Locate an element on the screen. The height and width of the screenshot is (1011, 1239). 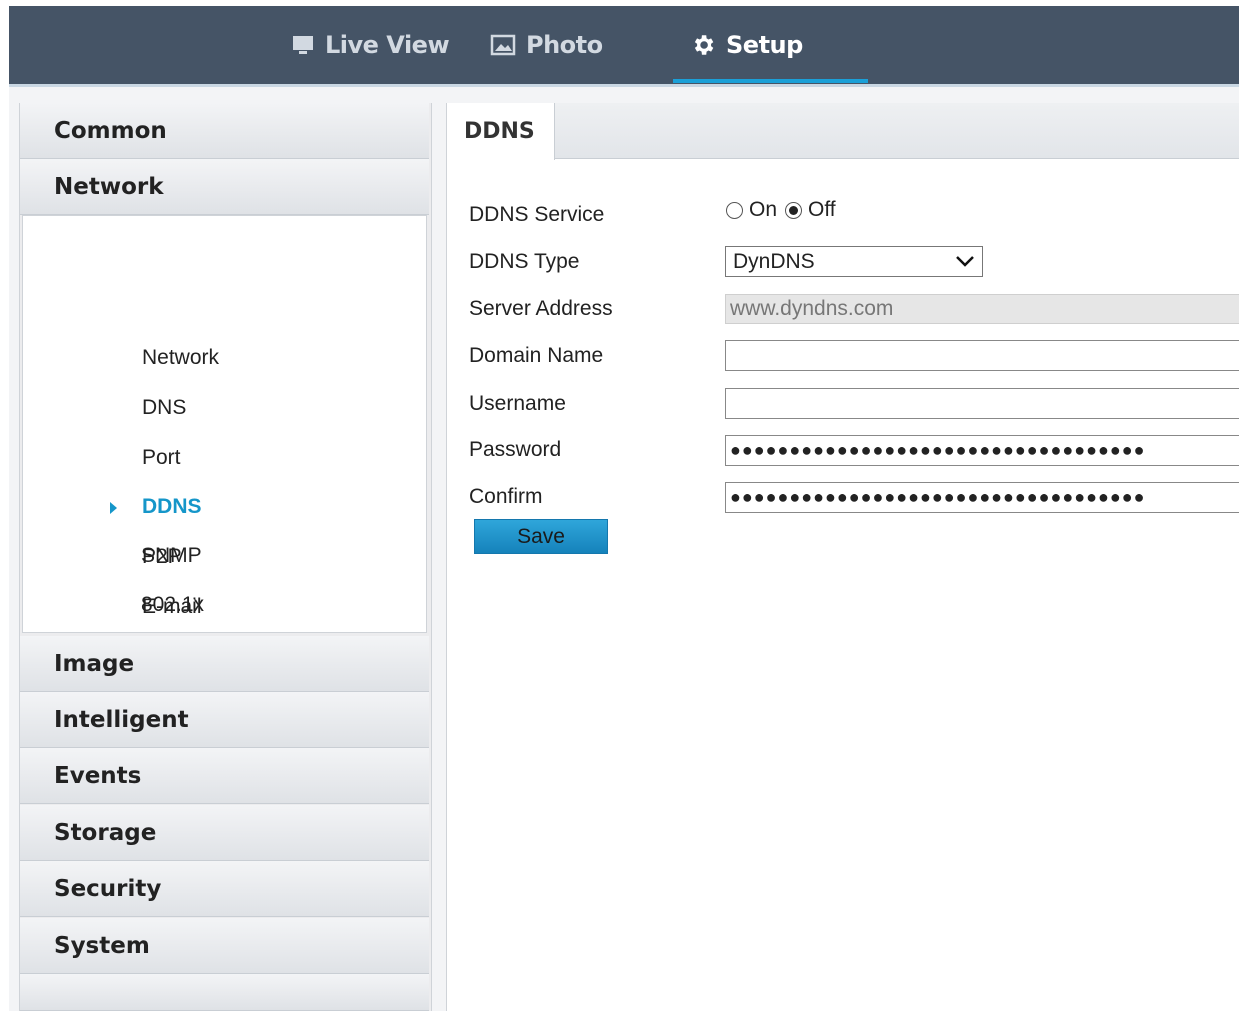
active-tab-indicator is located at coordinates (770, 81).